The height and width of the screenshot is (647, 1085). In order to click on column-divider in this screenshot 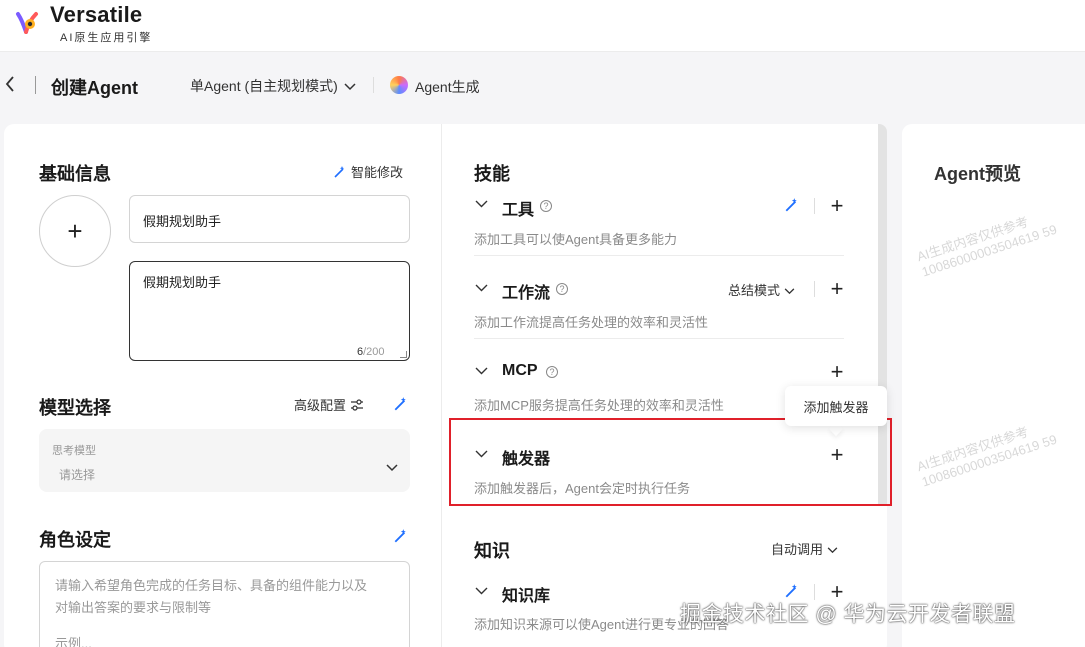, I will do `click(441, 385)`.